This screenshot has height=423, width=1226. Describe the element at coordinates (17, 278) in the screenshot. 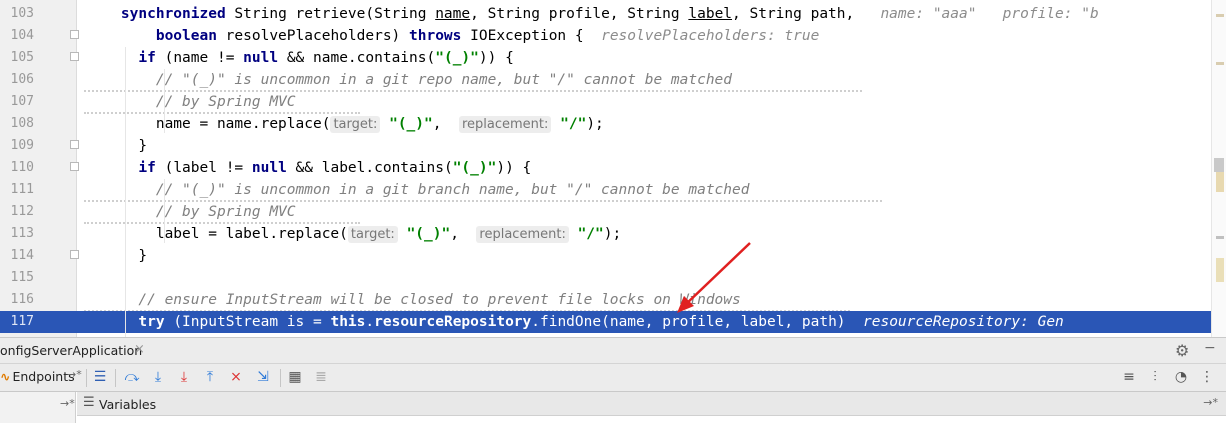

I see `line-number: 115` at that location.